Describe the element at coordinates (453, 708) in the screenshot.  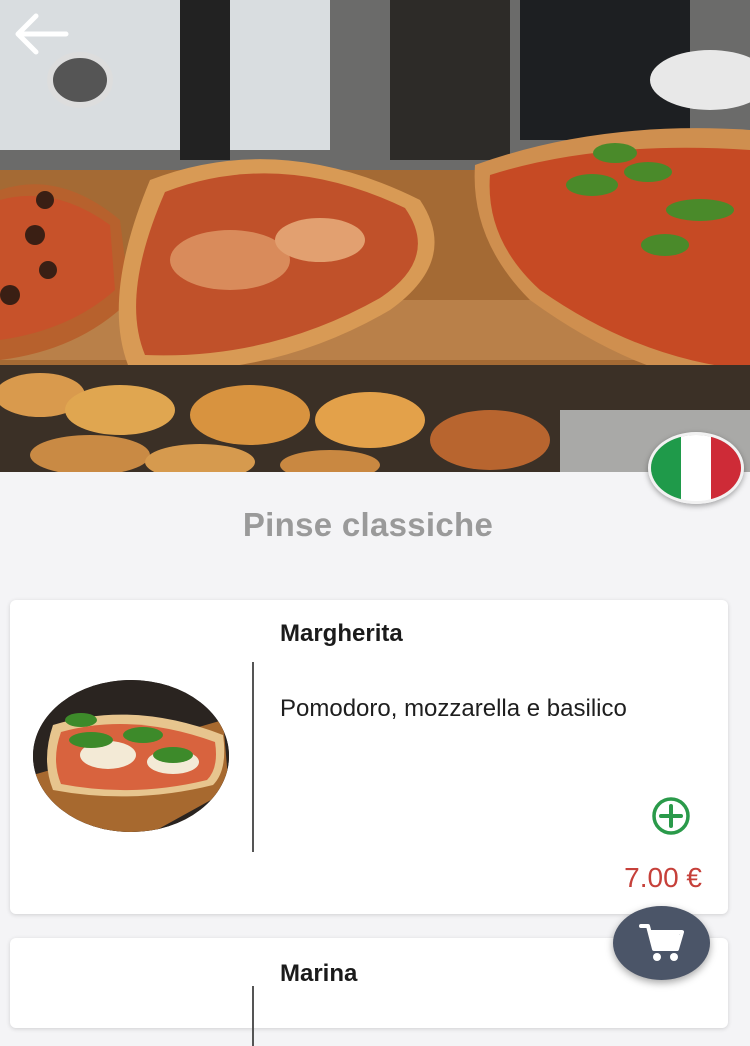
I see `product-description: Pomodoro, mozzarella e basilico` at that location.